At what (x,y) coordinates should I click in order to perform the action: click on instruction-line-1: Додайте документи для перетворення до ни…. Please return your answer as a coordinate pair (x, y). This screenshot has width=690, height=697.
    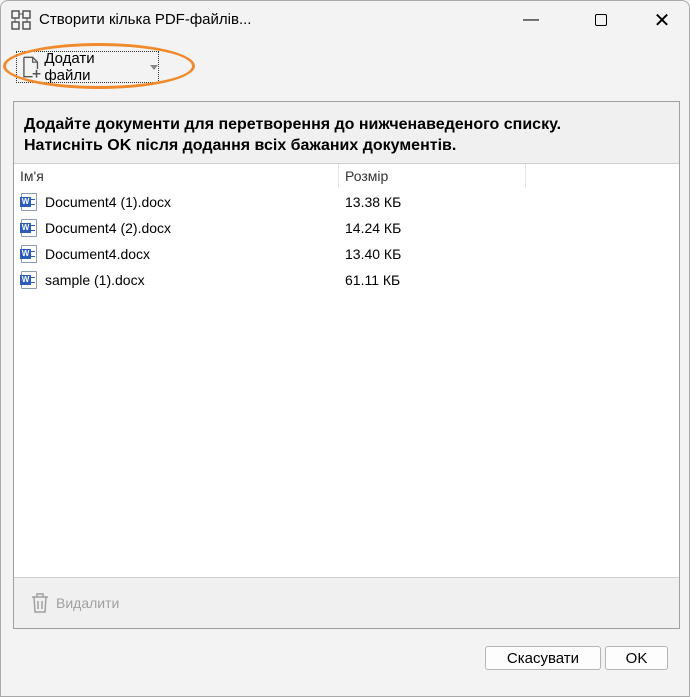
    Looking at the image, I should click on (293, 124).